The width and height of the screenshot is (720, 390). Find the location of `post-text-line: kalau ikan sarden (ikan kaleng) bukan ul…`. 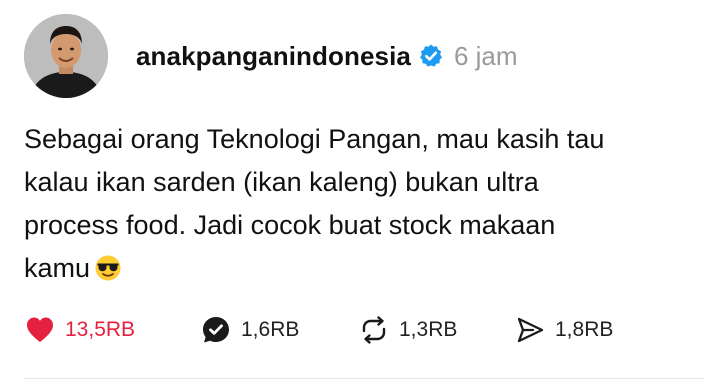

post-text-line: kalau ikan sarden (ikan kaleng) bukan ul… is located at coordinates (281, 182).